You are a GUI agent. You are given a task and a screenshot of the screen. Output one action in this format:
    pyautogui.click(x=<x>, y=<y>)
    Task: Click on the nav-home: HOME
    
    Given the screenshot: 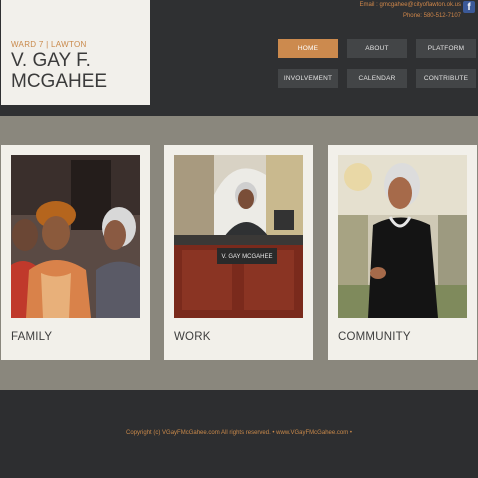 What is the action you would take?
    pyautogui.click(x=308, y=48)
    